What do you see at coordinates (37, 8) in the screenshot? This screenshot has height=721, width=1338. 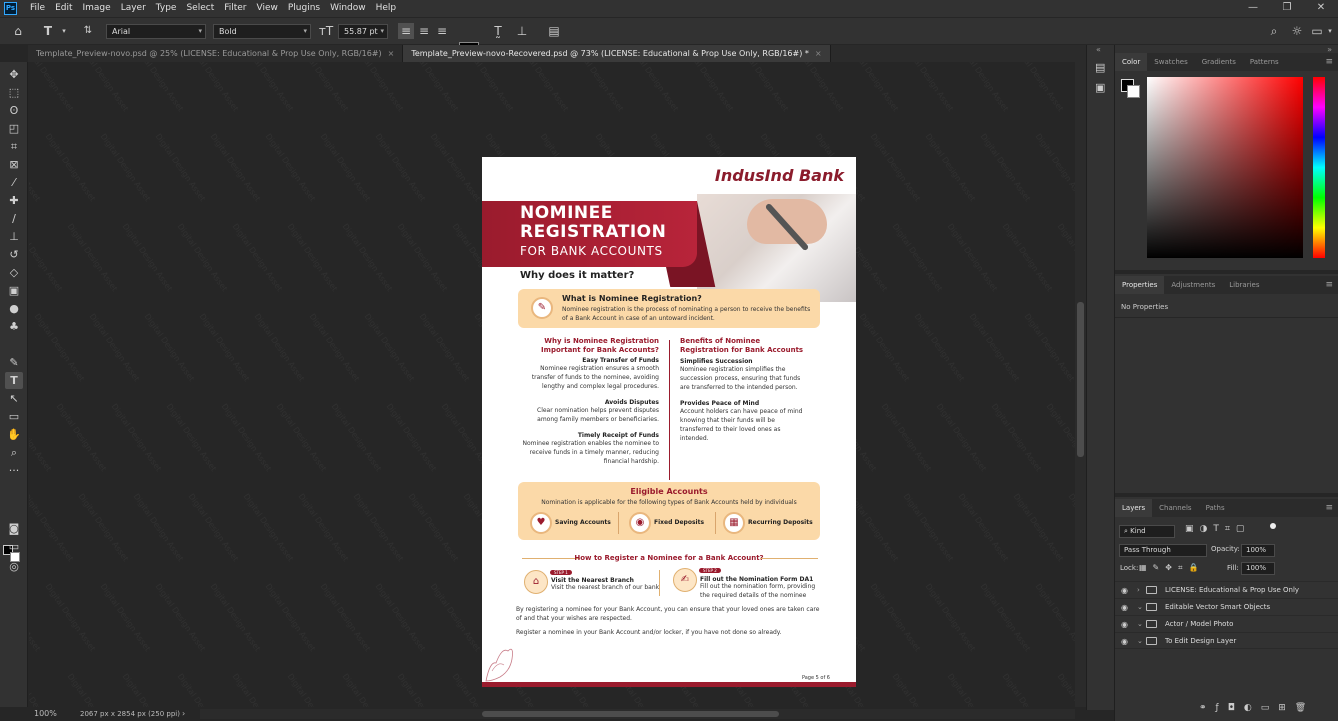 I see `menu-file: File` at bounding box center [37, 8].